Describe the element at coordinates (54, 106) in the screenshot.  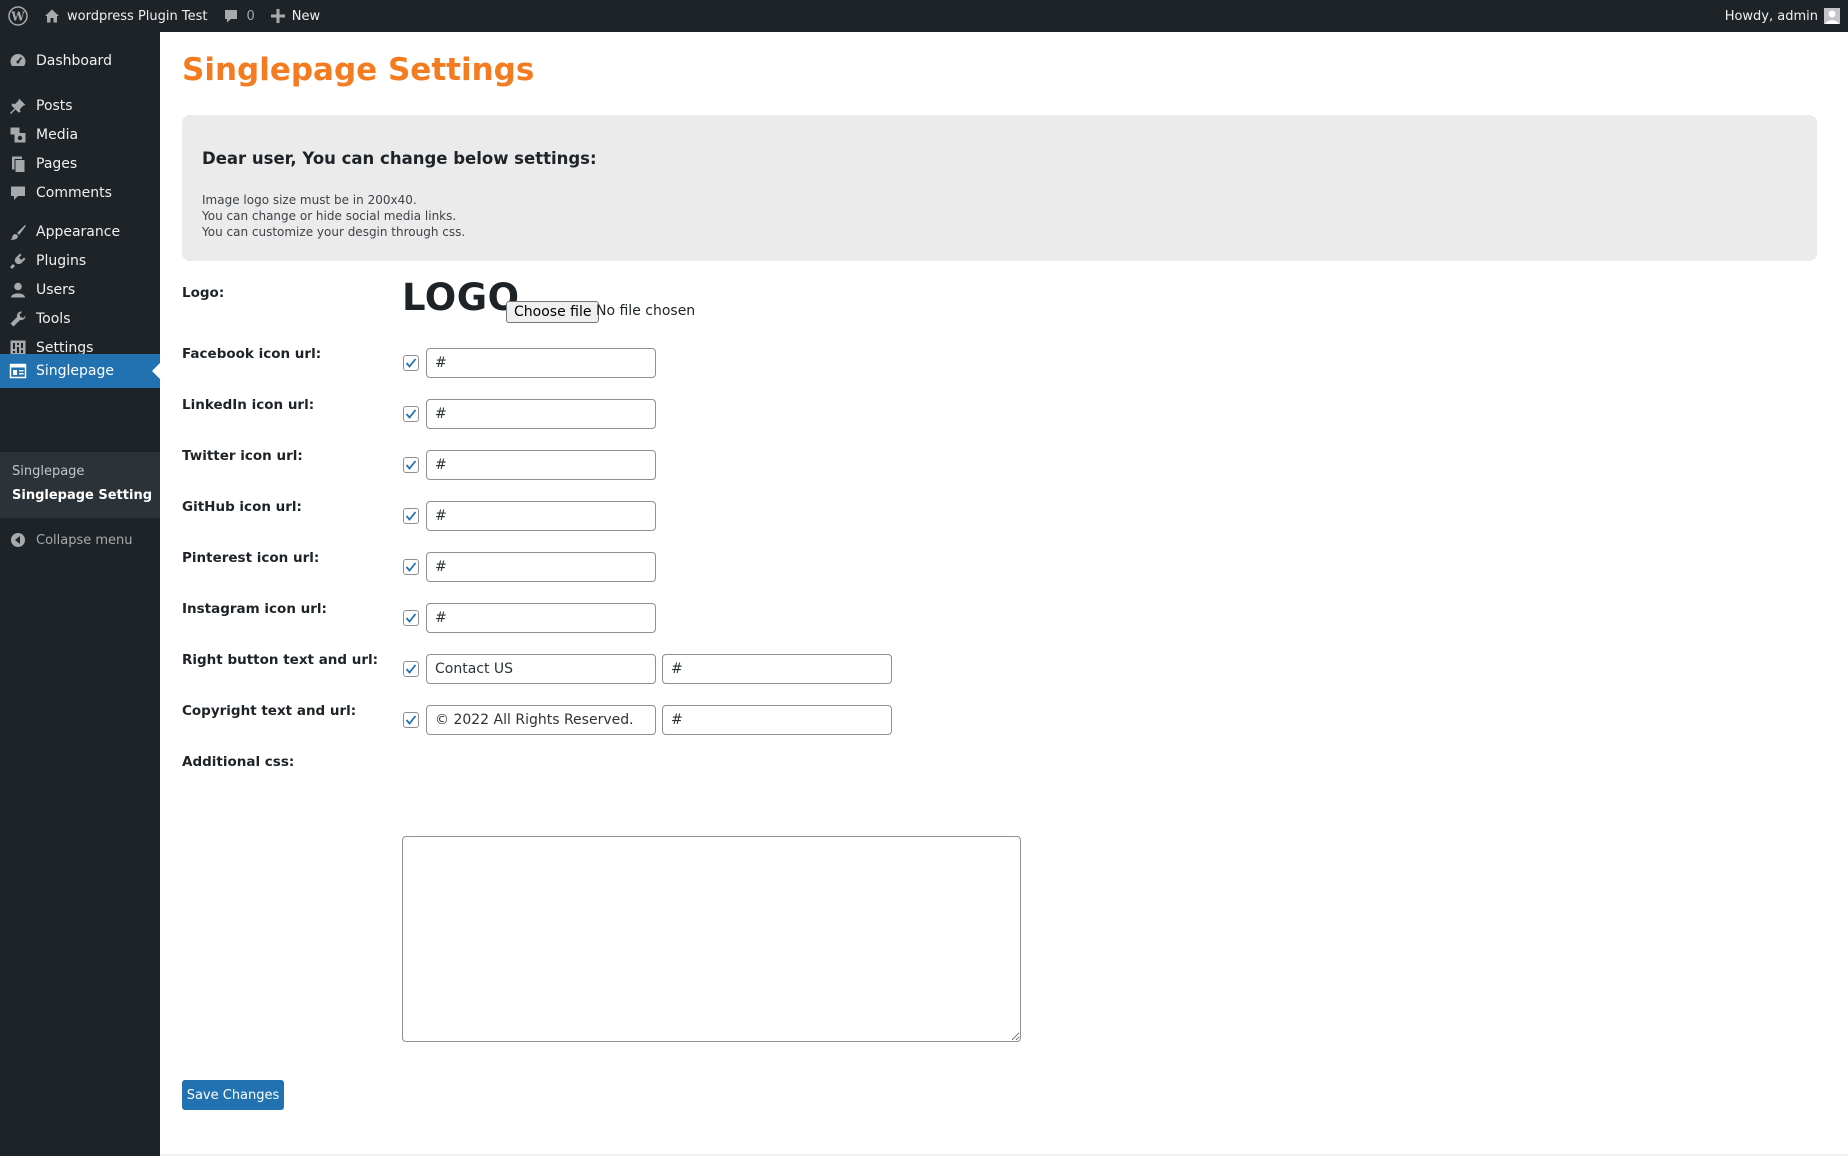
I see `sidebar-item-label: Posts` at that location.